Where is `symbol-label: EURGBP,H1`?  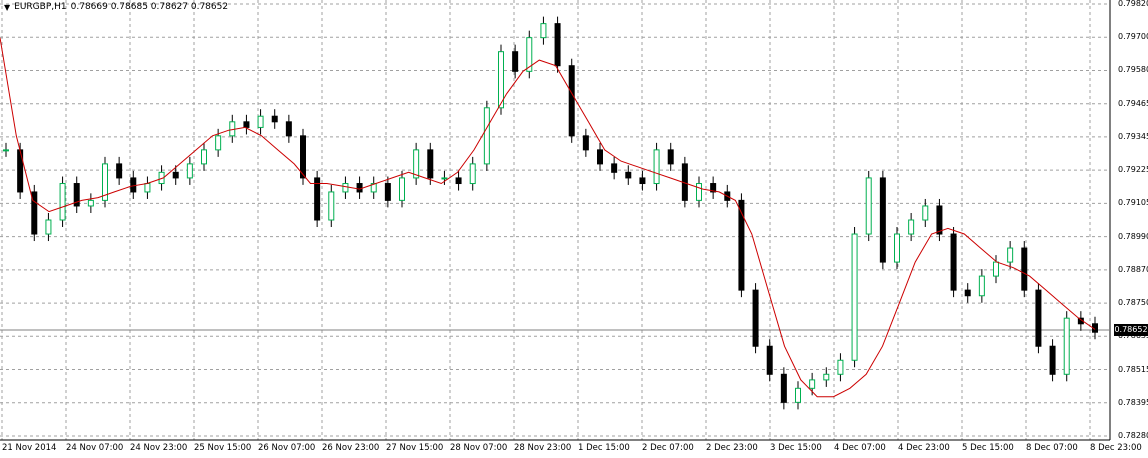 symbol-label: EURGBP,H1 is located at coordinates (40, 7).